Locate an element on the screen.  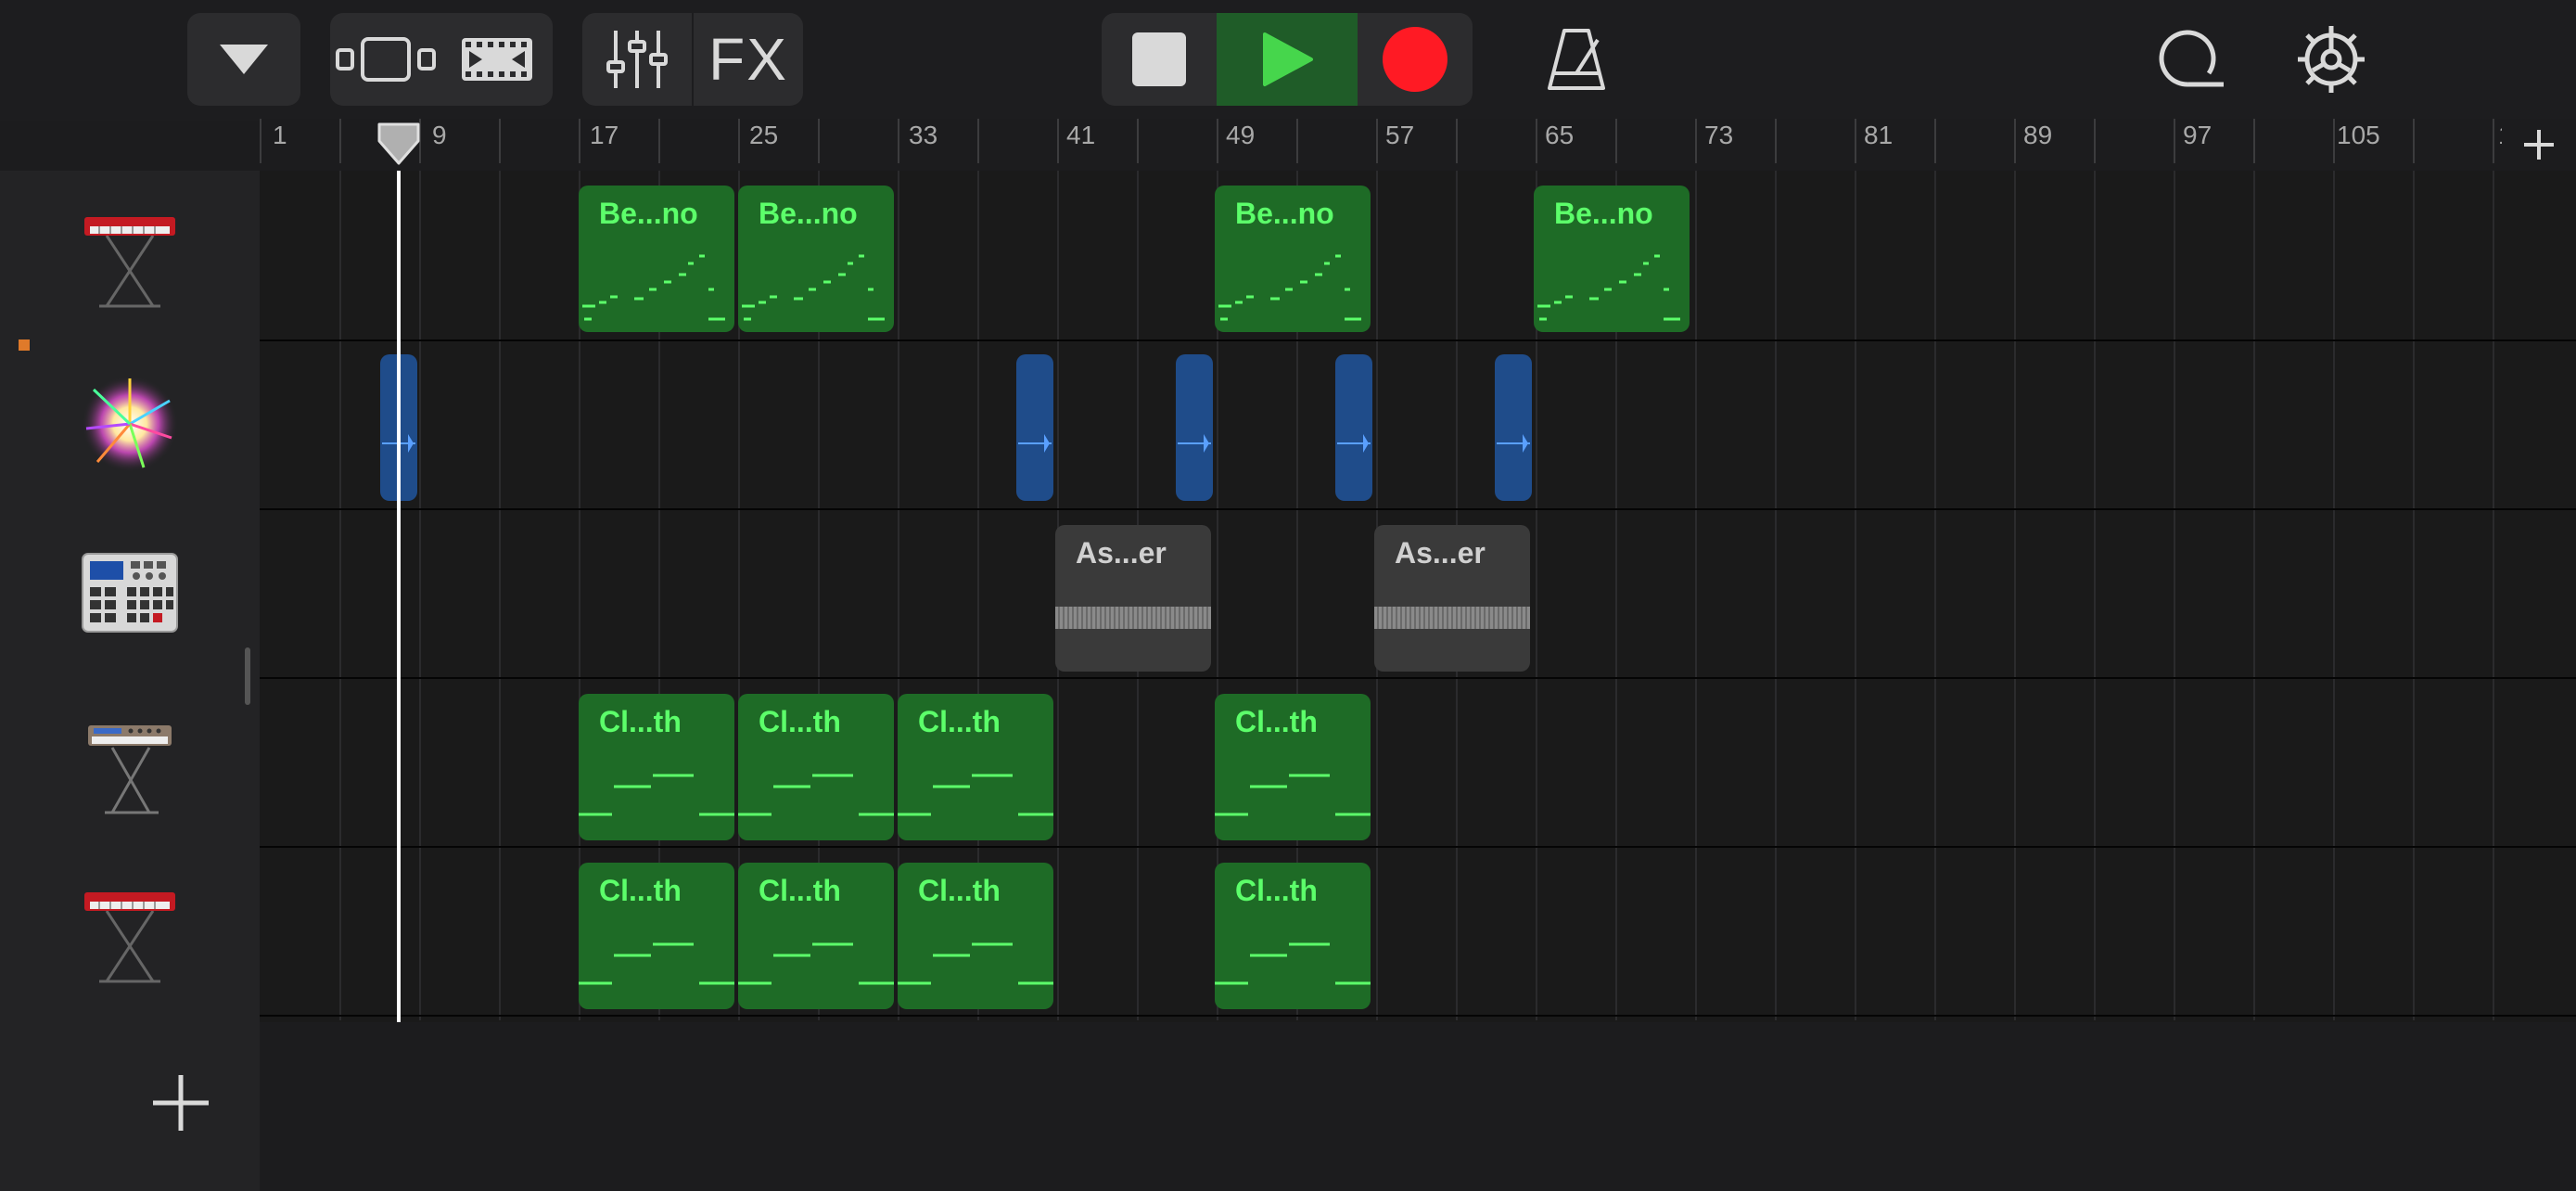
film-strip-icon is located at coordinates (497, 60).